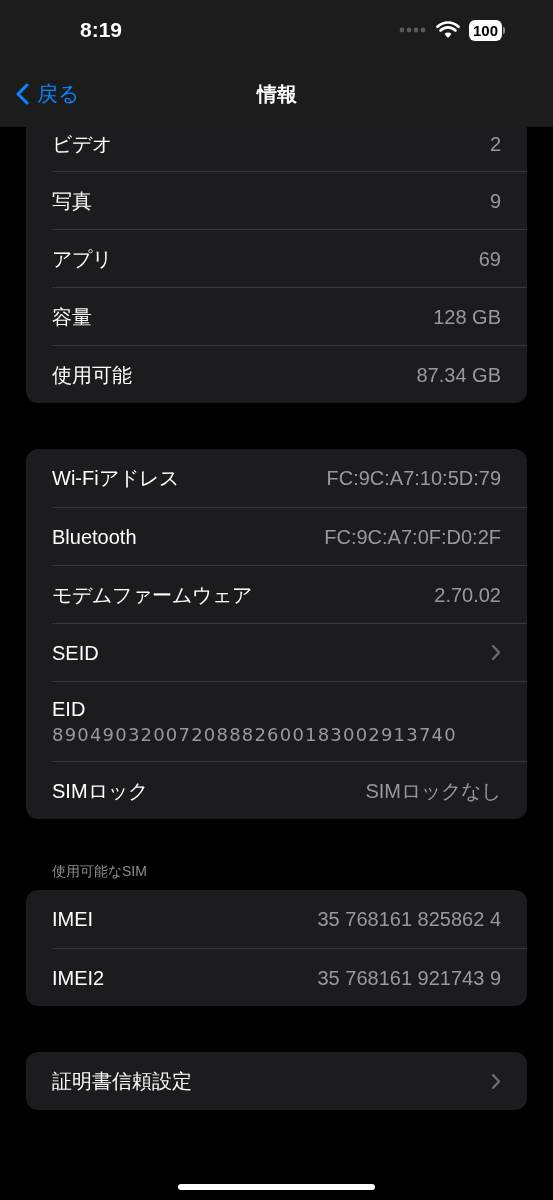  Describe the element at coordinates (409, 919) in the screenshot. I see `row-value: 35 768161 825862 4` at that location.